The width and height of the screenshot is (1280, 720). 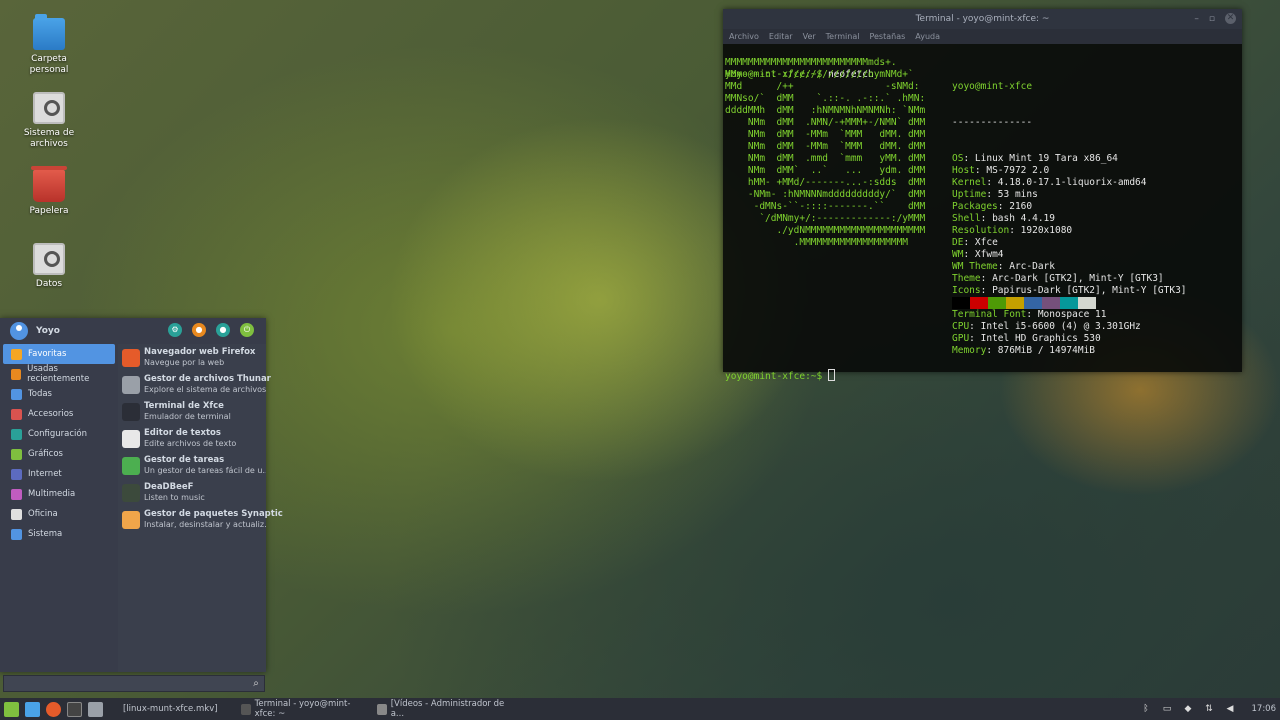 What do you see at coordinates (1230, 18) in the screenshot?
I see `close-icon: ✕` at bounding box center [1230, 18].